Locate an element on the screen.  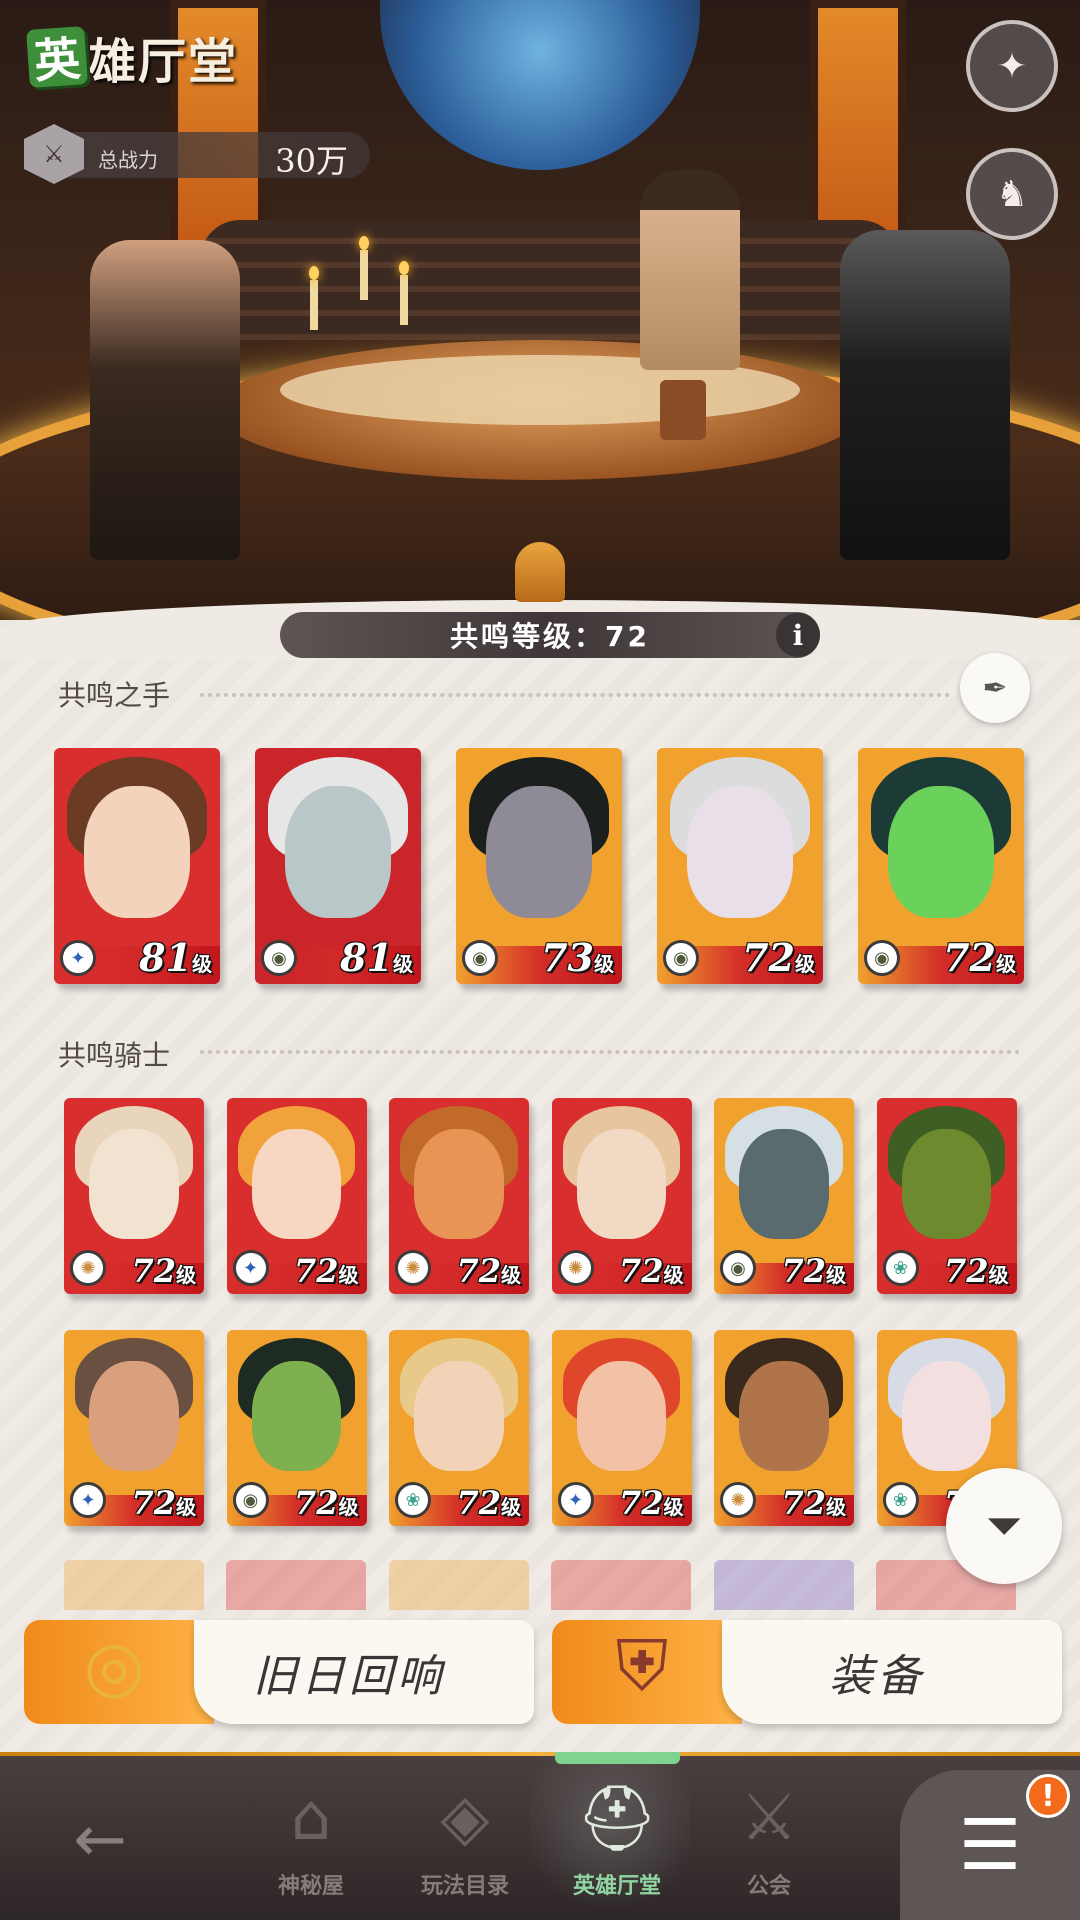
hero-figure-right is located at coordinates (925, 395).